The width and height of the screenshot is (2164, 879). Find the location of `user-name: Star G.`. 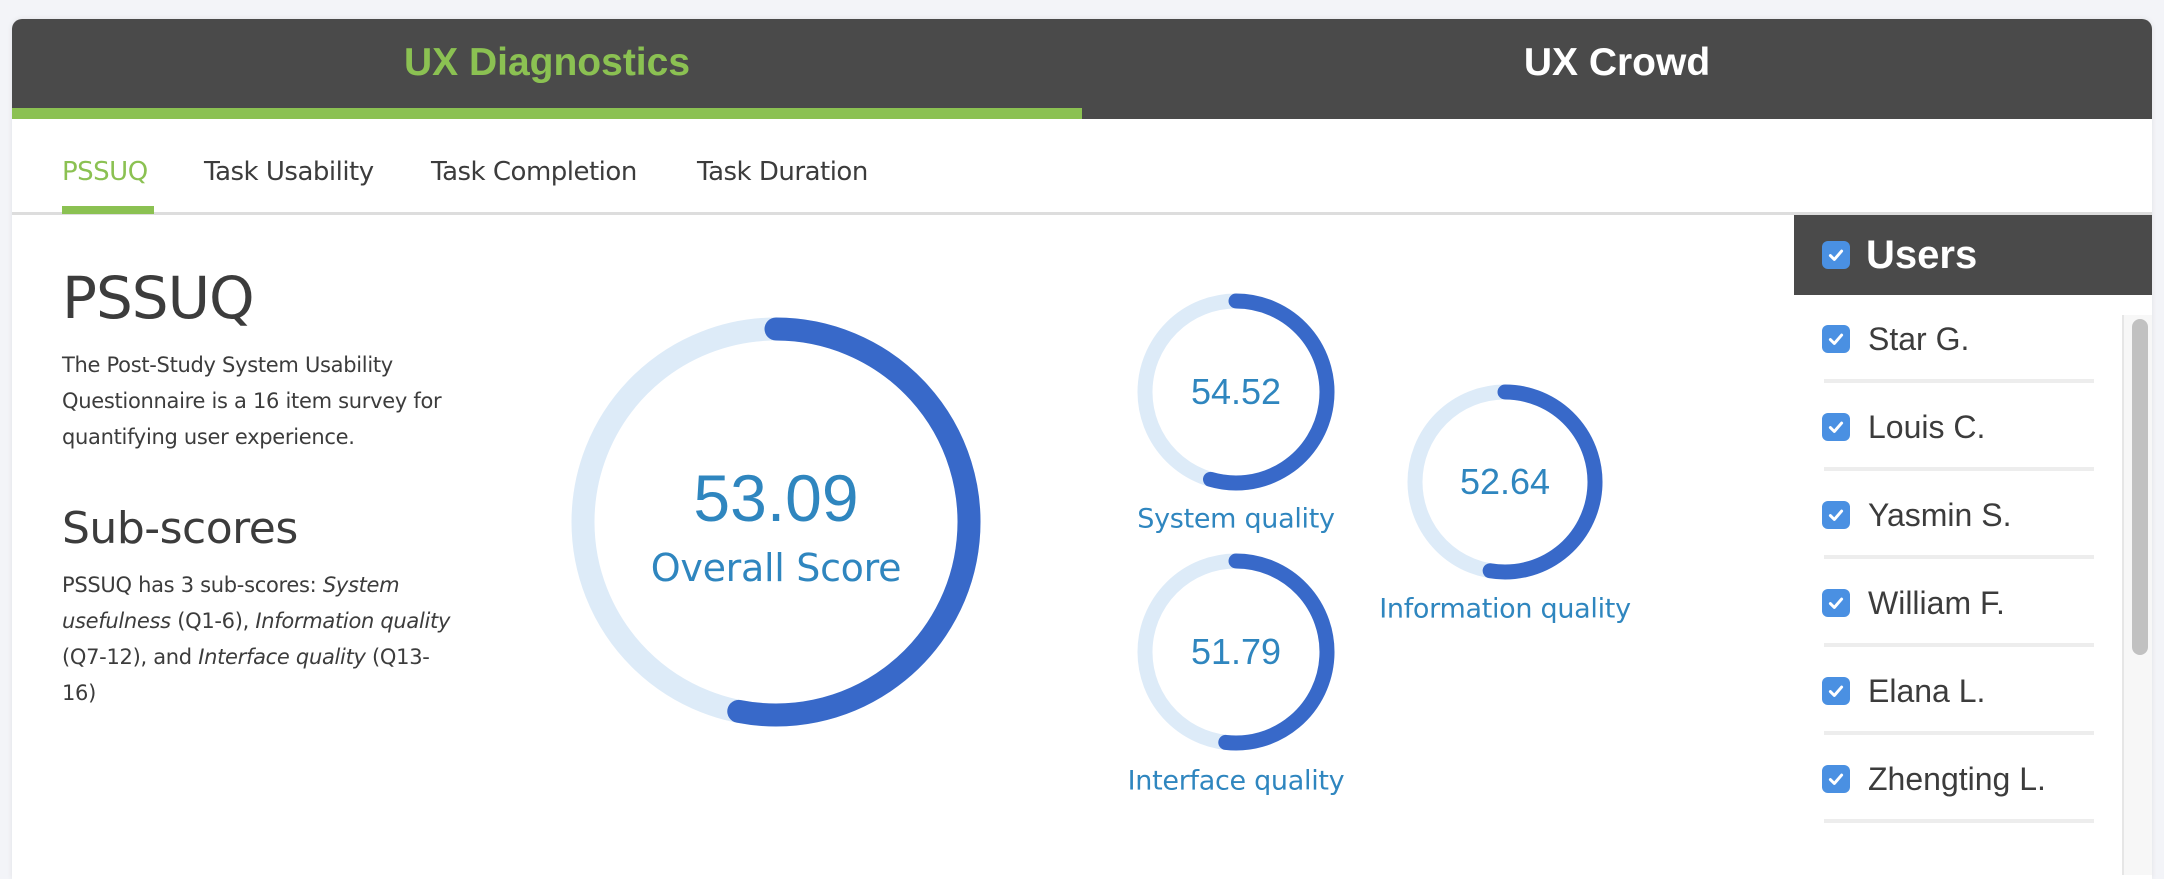

user-name: Star G. is located at coordinates (1919, 338).